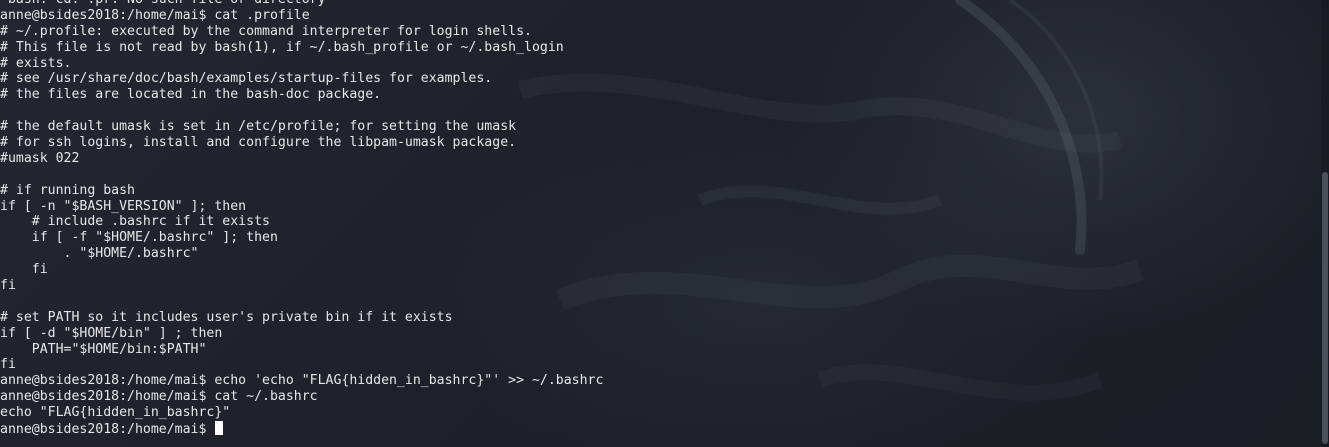  What do you see at coordinates (67, 190) in the screenshot?
I see `terminal-line: # if running bash` at bounding box center [67, 190].